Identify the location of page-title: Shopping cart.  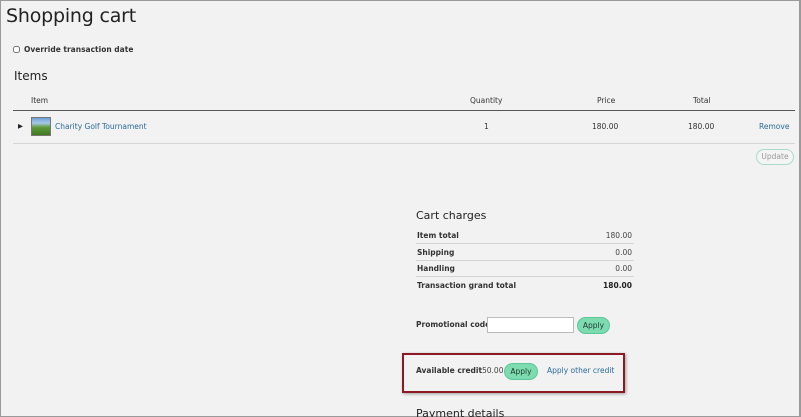
(71, 16).